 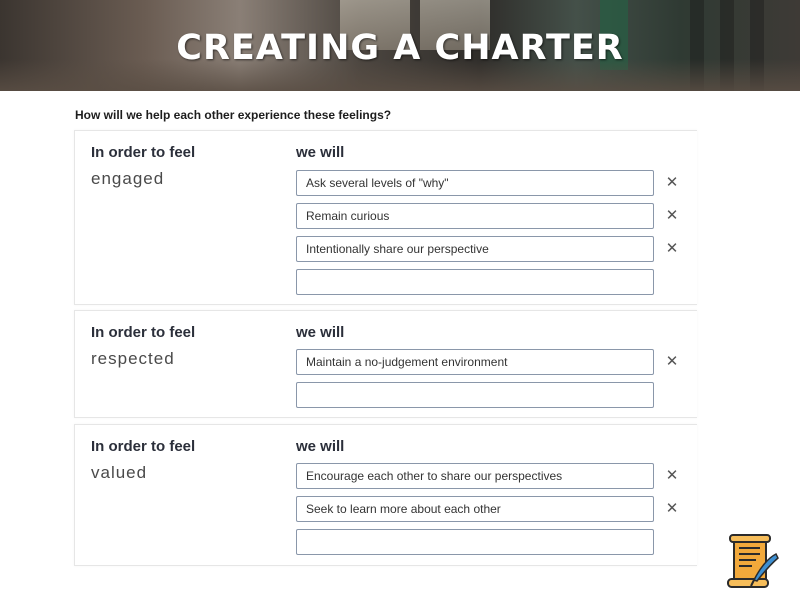 What do you see at coordinates (475, 362) in the screenshot?
I see `action-entry: Maintain a no-judgement environment` at bounding box center [475, 362].